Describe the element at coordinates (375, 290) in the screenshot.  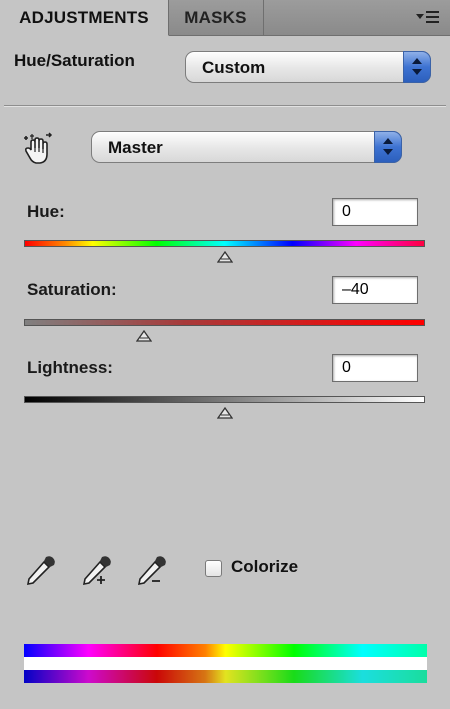
I see `saturation-field` at that location.